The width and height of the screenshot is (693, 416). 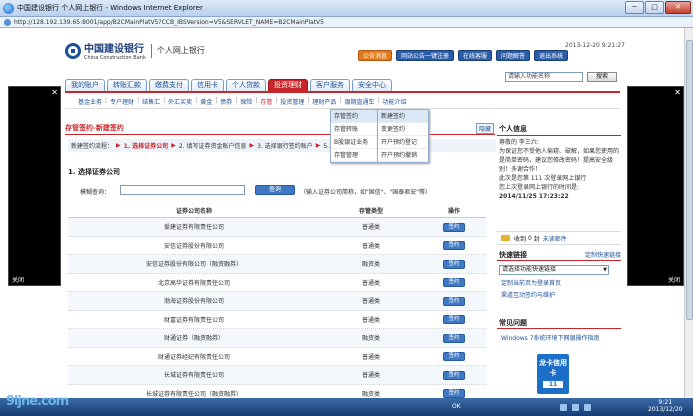 I want to click on flag-icon, so click(x=587, y=407).